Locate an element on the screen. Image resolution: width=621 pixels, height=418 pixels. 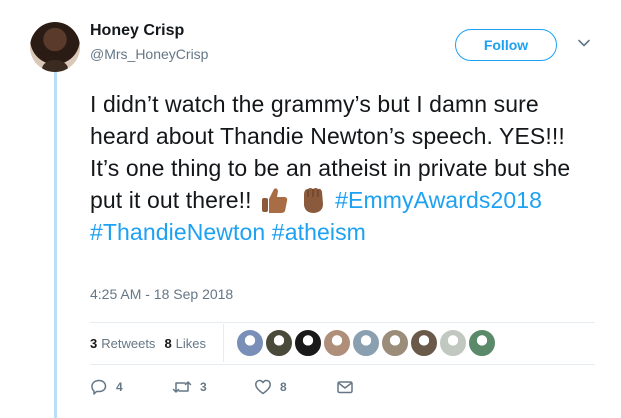
envelope-icon is located at coordinates (345, 387).